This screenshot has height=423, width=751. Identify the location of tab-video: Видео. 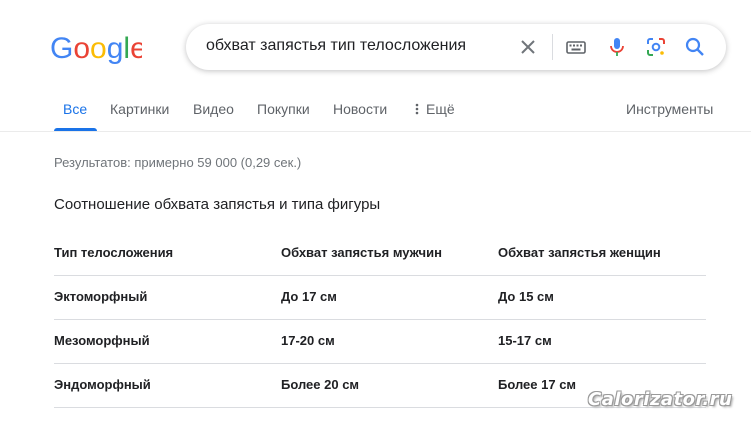
(213, 109).